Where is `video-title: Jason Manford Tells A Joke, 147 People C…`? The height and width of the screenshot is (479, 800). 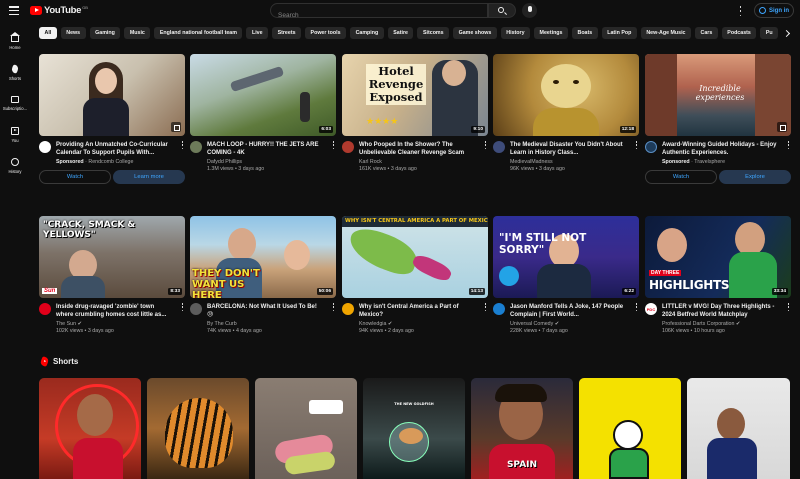 video-title: Jason Manford Tells A Joke, 147 People C… is located at coordinates (568, 311).